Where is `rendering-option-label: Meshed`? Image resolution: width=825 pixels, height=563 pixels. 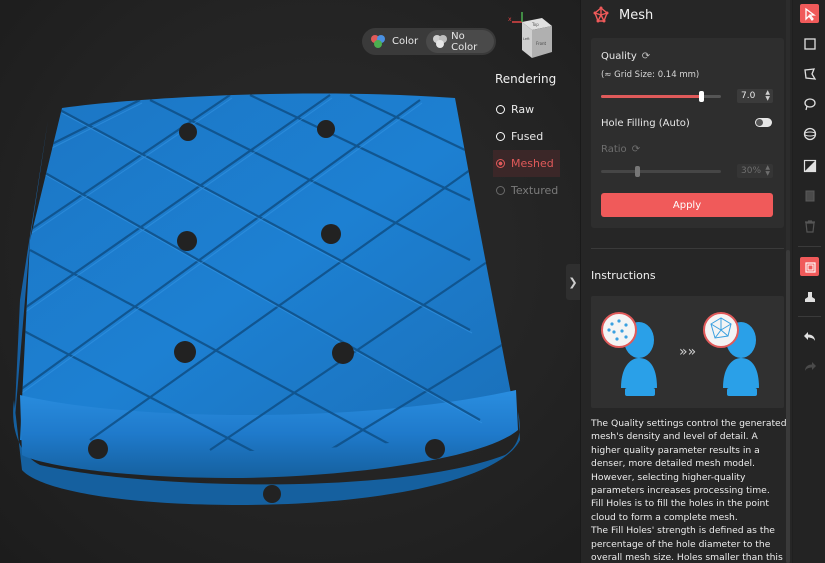
rendering-option-label: Meshed is located at coordinates (532, 163).